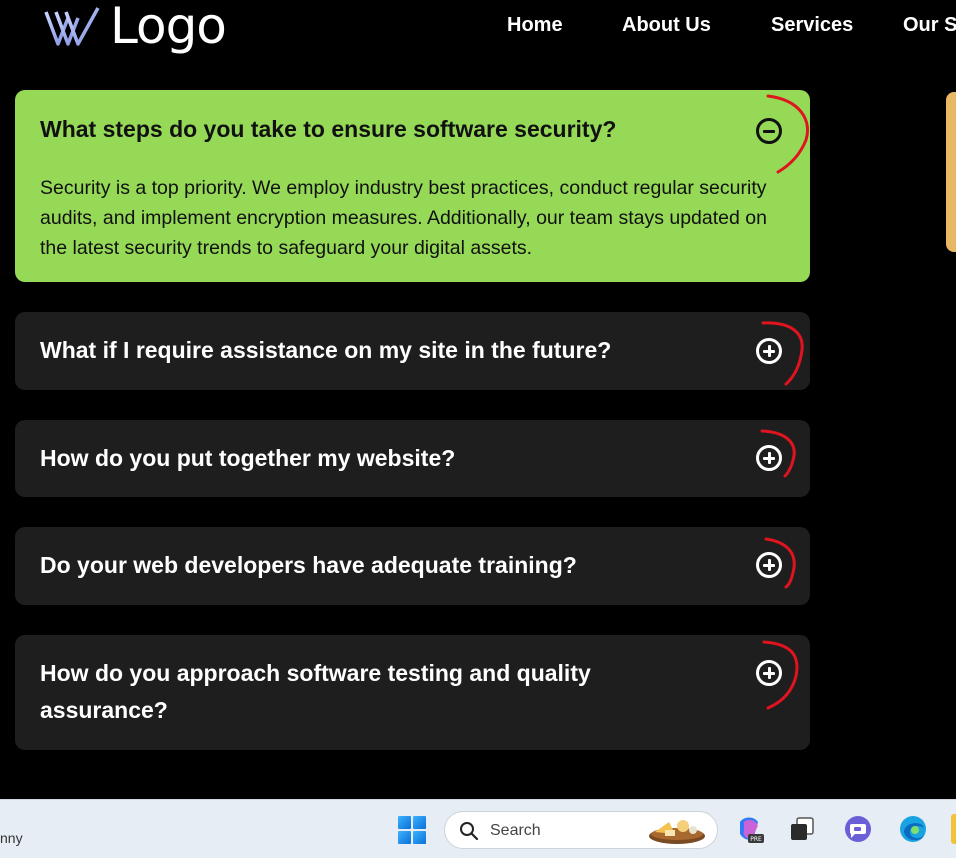 The image size is (956, 858). Describe the element at coordinates (812, 25) in the screenshot. I see `nav-services: Services` at that location.